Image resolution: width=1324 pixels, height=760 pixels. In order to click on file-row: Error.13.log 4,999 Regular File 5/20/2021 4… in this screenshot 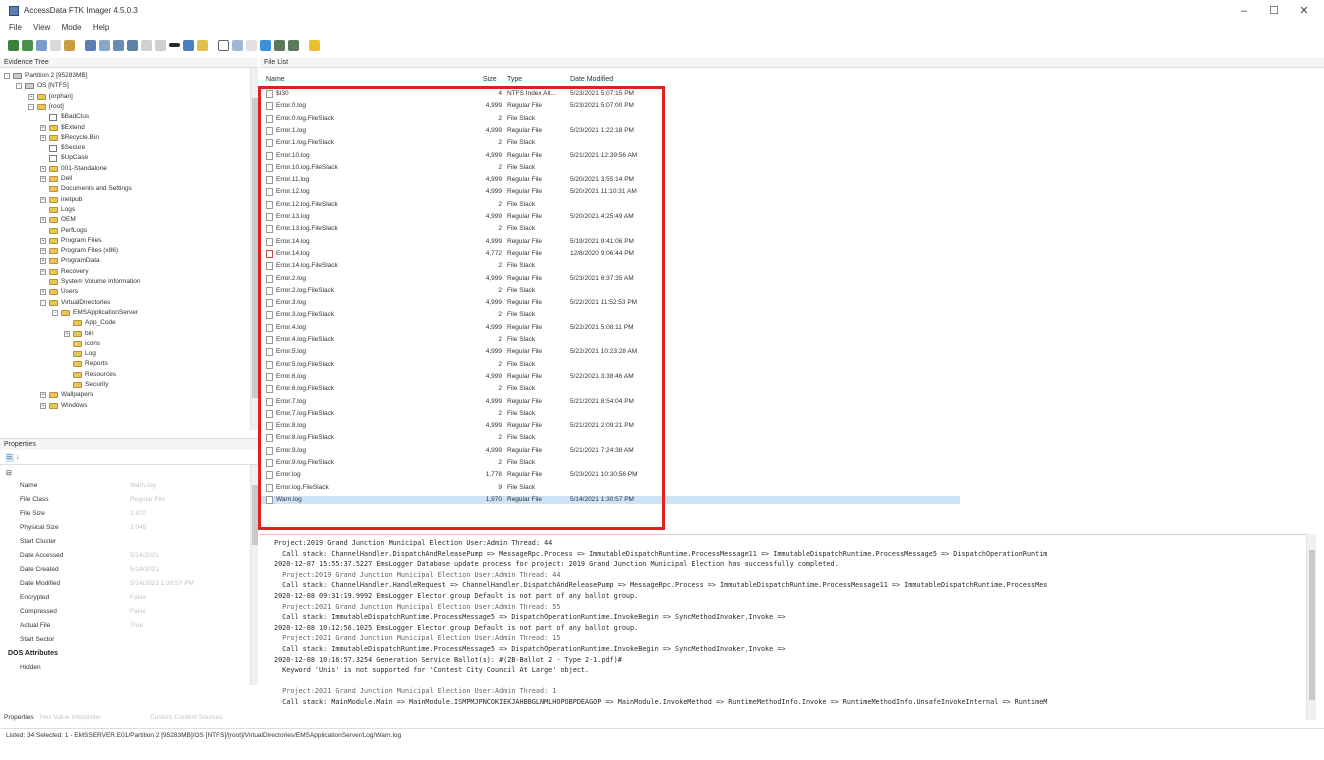, I will do `click(610, 217)`.